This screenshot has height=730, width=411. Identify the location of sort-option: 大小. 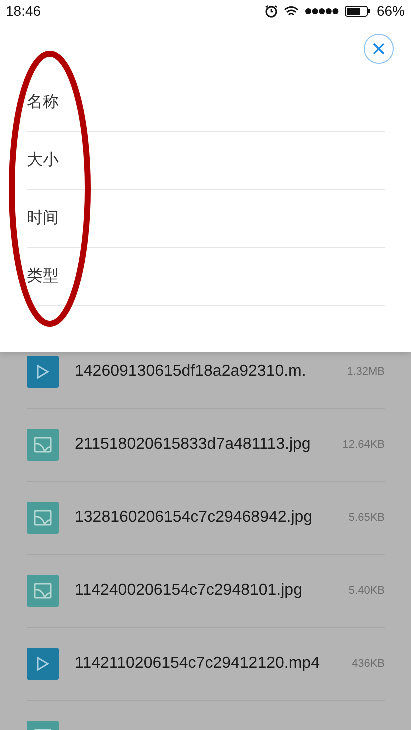
(206, 161).